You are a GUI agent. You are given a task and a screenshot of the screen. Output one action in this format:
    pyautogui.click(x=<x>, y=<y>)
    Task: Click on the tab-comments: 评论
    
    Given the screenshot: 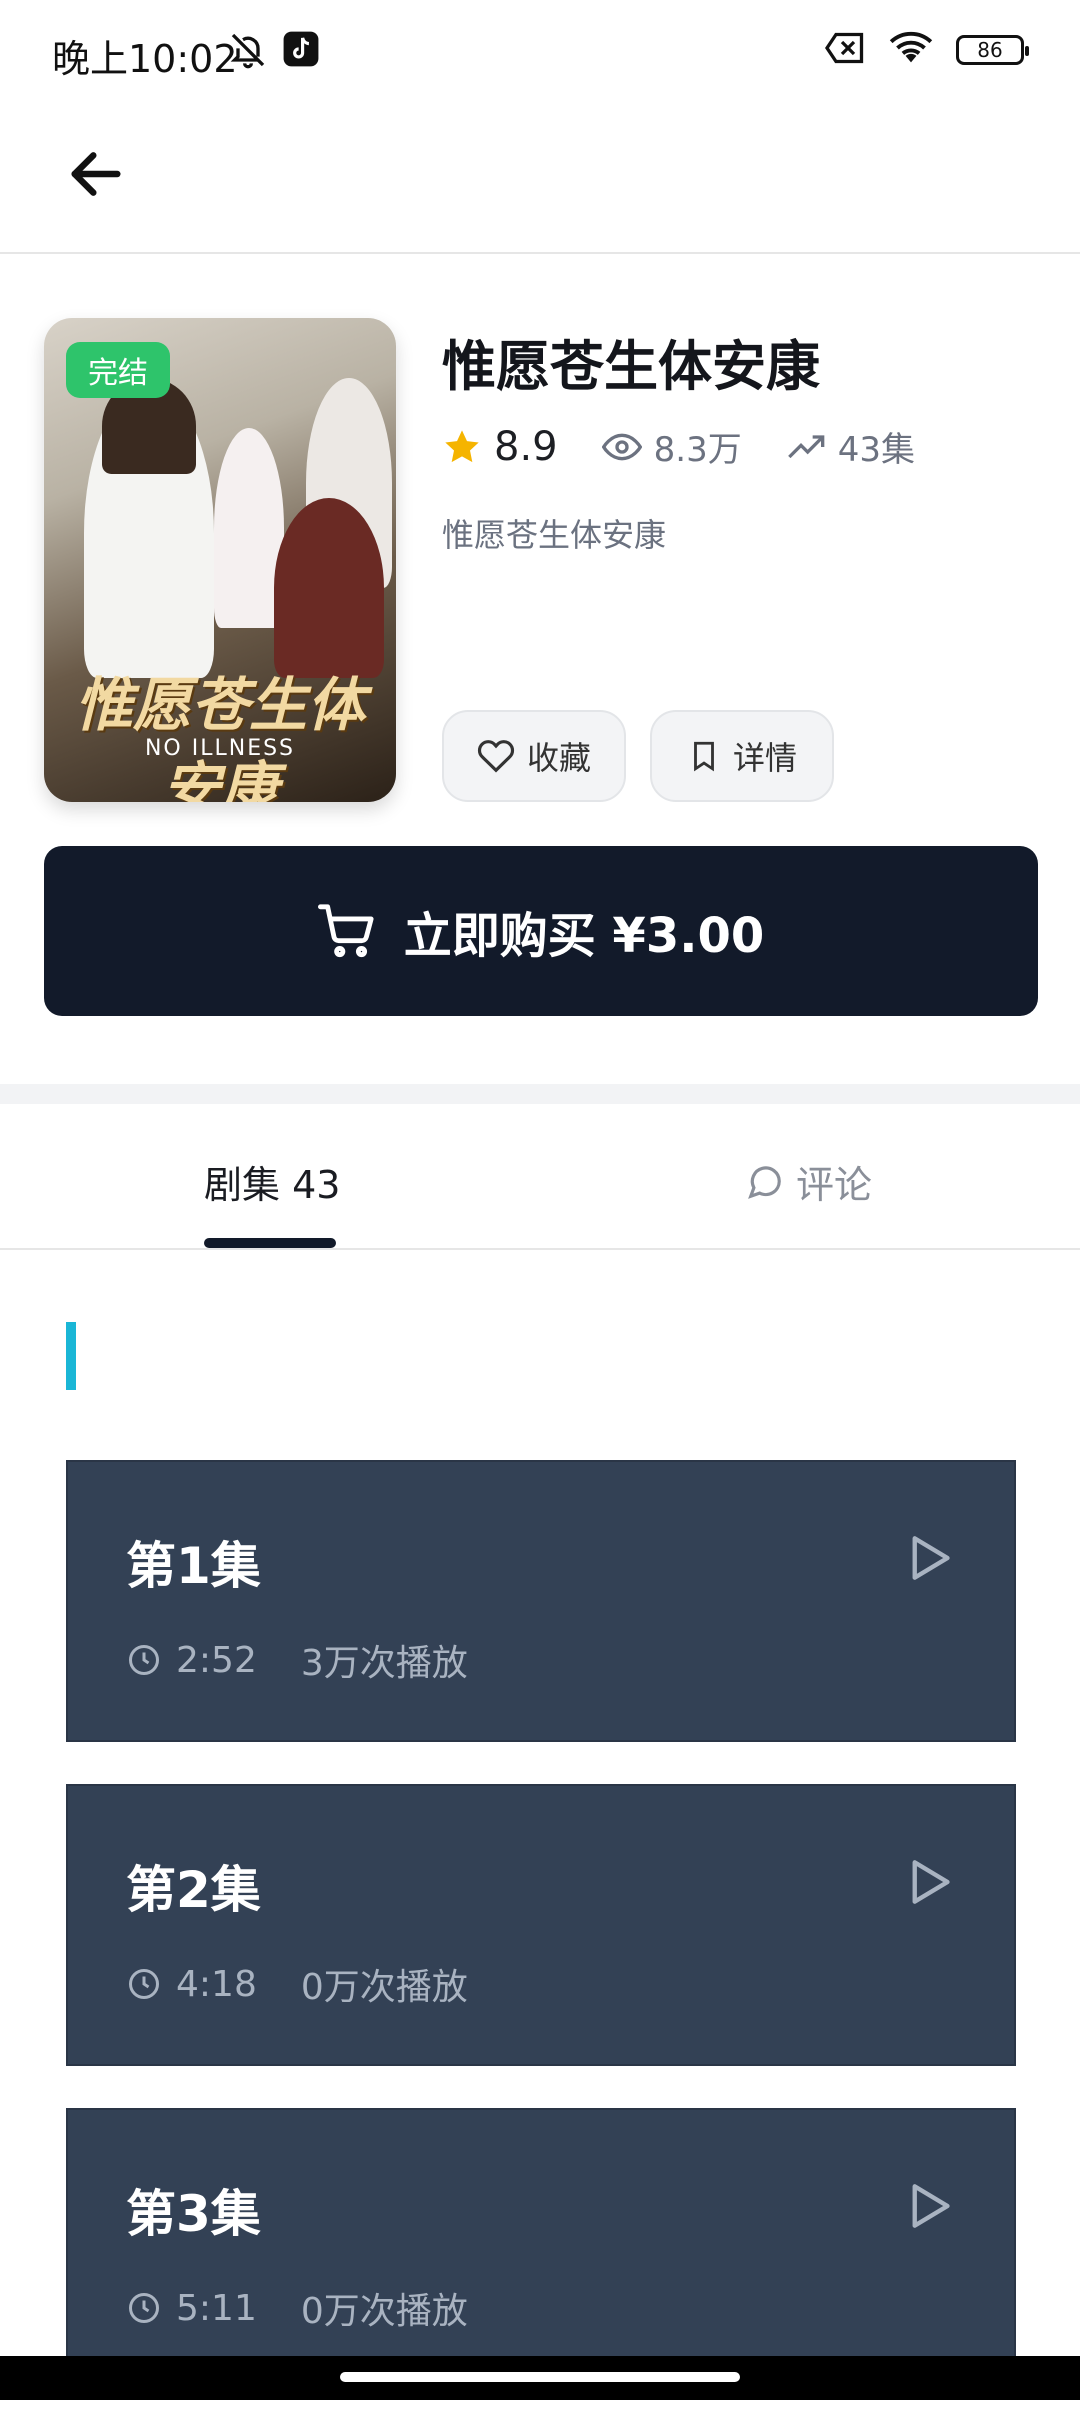 What is the action you would take?
    pyautogui.click(x=809, y=1181)
    